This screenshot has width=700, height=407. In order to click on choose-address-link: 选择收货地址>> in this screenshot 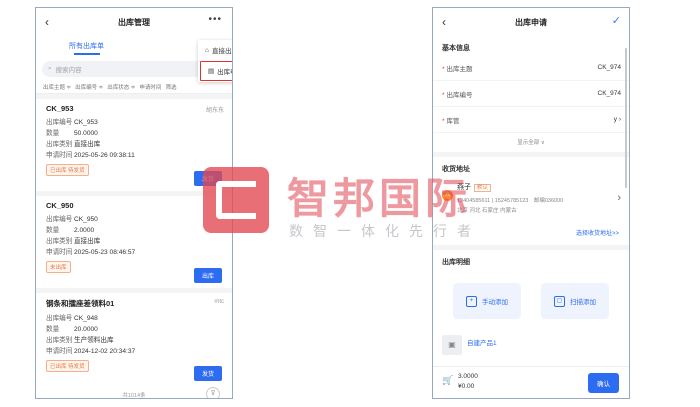, I will do `click(531, 235)`.